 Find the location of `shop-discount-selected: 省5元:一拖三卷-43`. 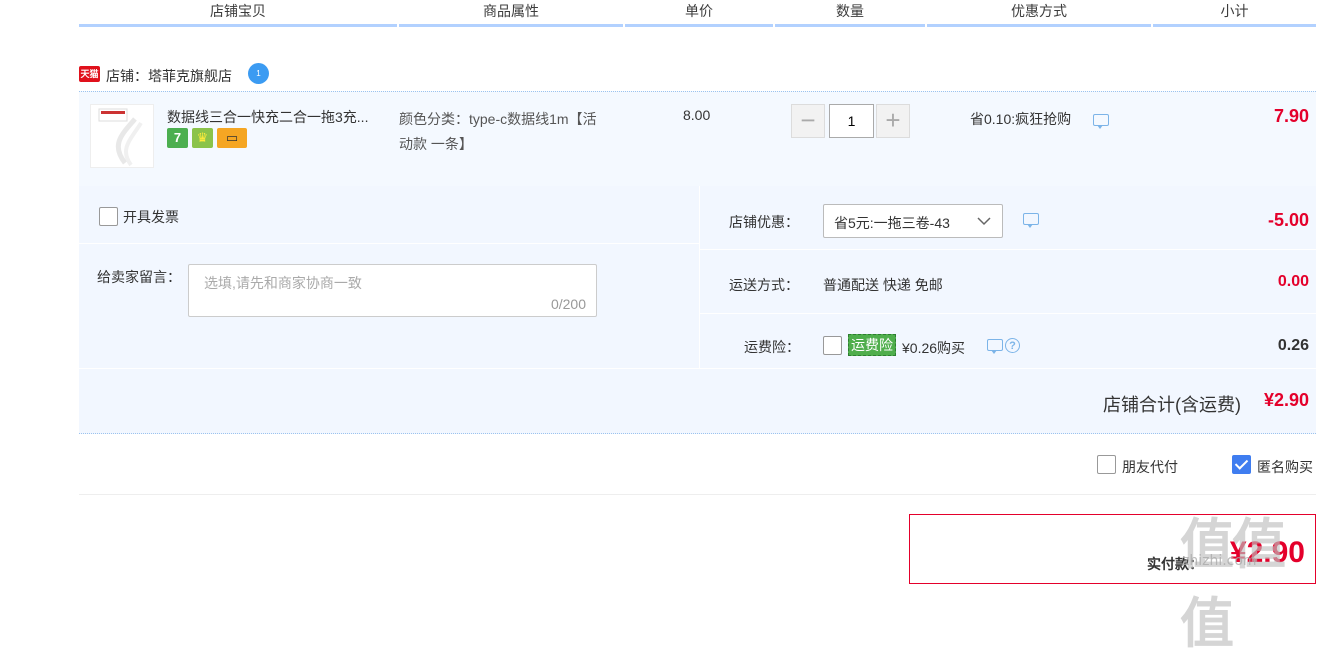

shop-discount-selected: 省5元:一拖三卷-43 is located at coordinates (892, 223).